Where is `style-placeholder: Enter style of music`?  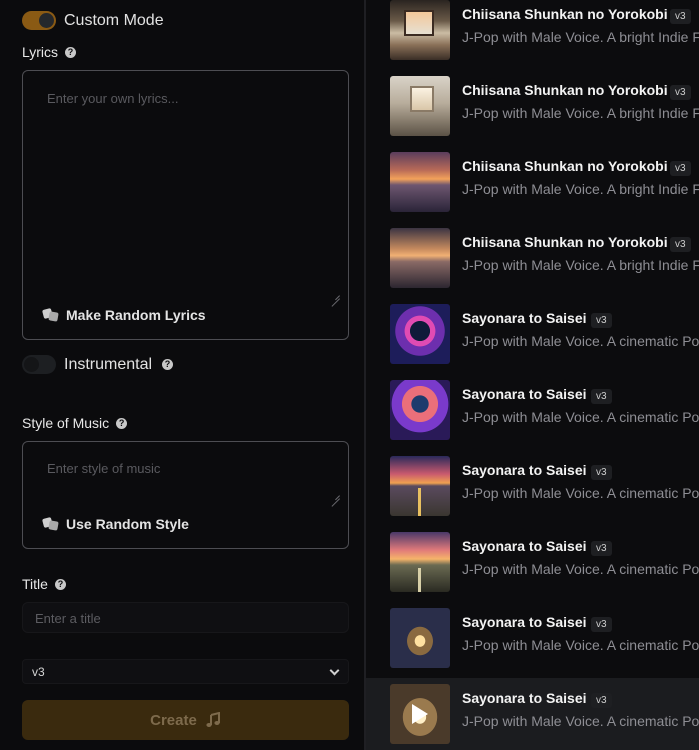
style-placeholder: Enter style of music is located at coordinates (104, 468).